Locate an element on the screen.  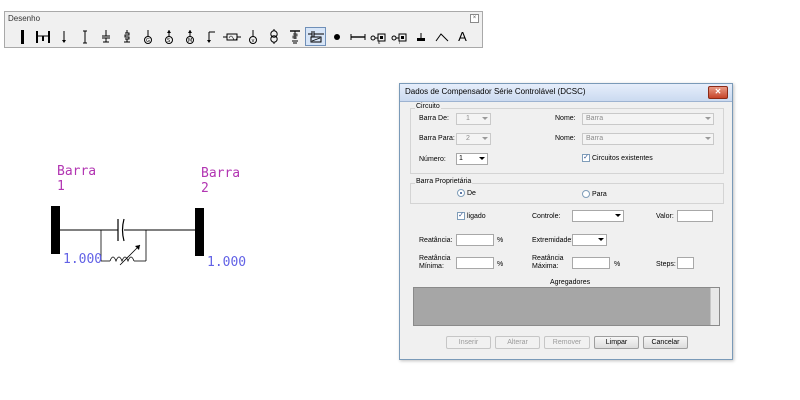
circuito-legend: Circuito is located at coordinates (428, 106).